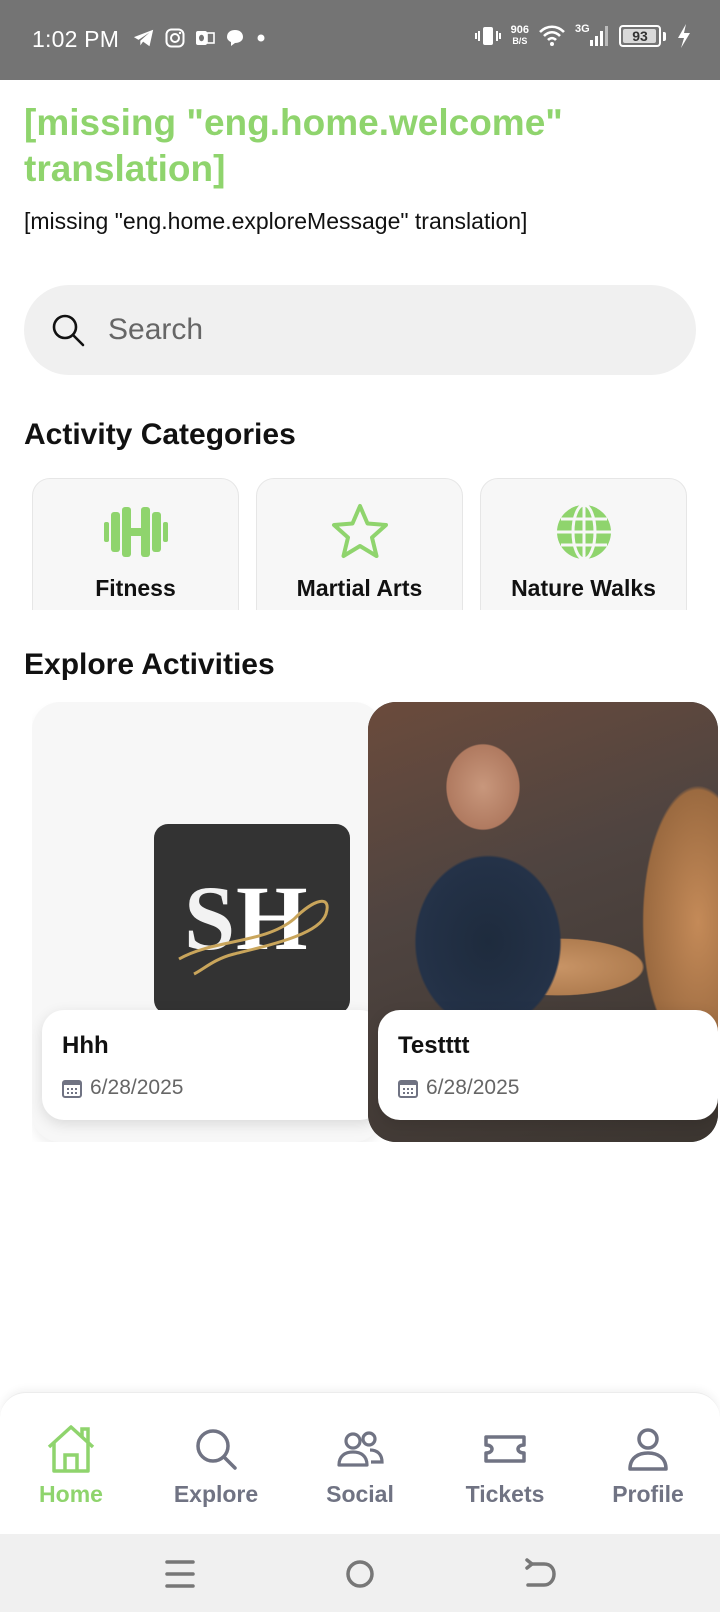 This screenshot has width=720, height=1612. What do you see at coordinates (135, 588) in the screenshot?
I see `category-label: Fitness` at bounding box center [135, 588].